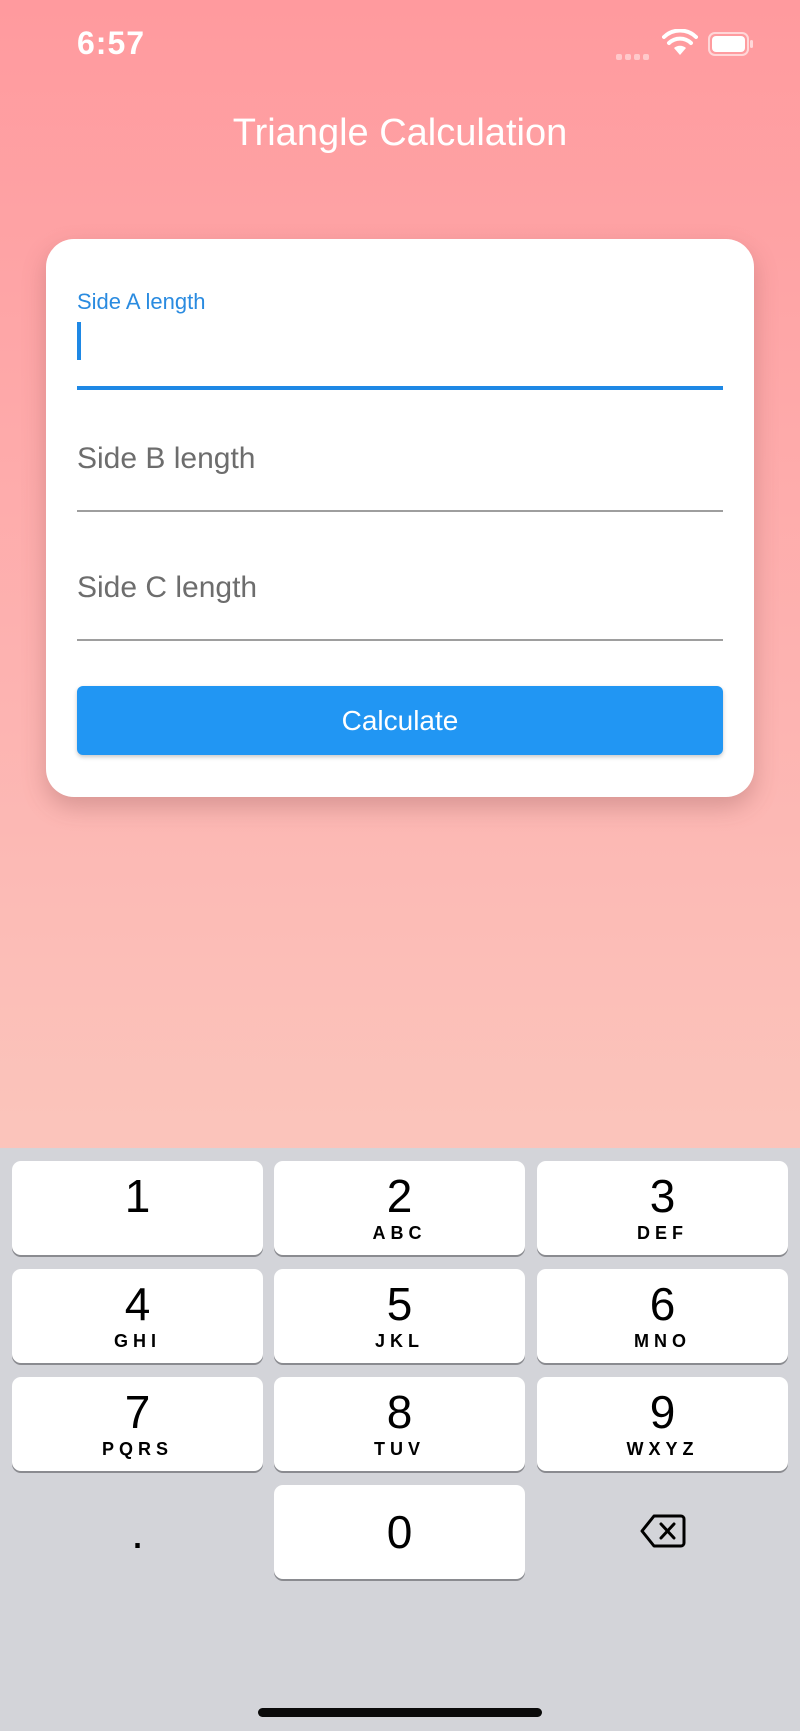 The width and height of the screenshot is (800, 1731). Describe the element at coordinates (166, 458) in the screenshot. I see `side-b-placeholder: Side B length` at that location.